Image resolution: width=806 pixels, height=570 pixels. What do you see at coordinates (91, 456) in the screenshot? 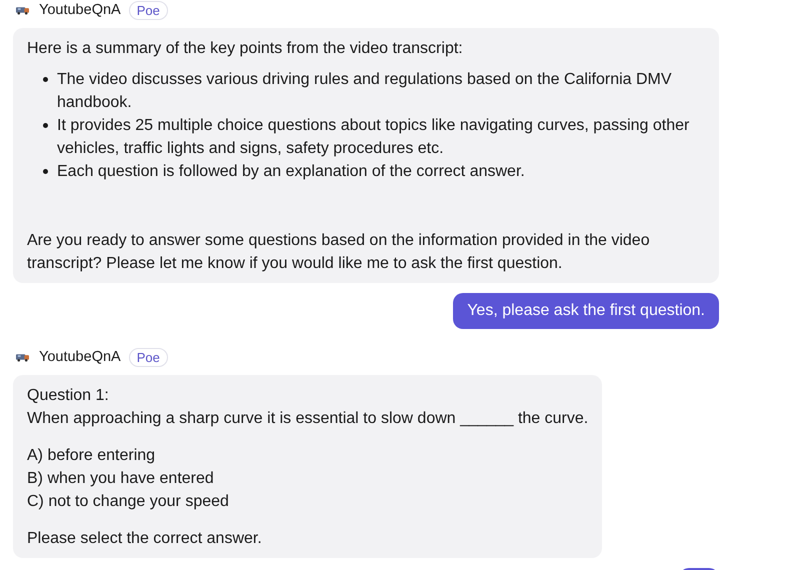
I see `message-line: A) before entering` at bounding box center [91, 456].